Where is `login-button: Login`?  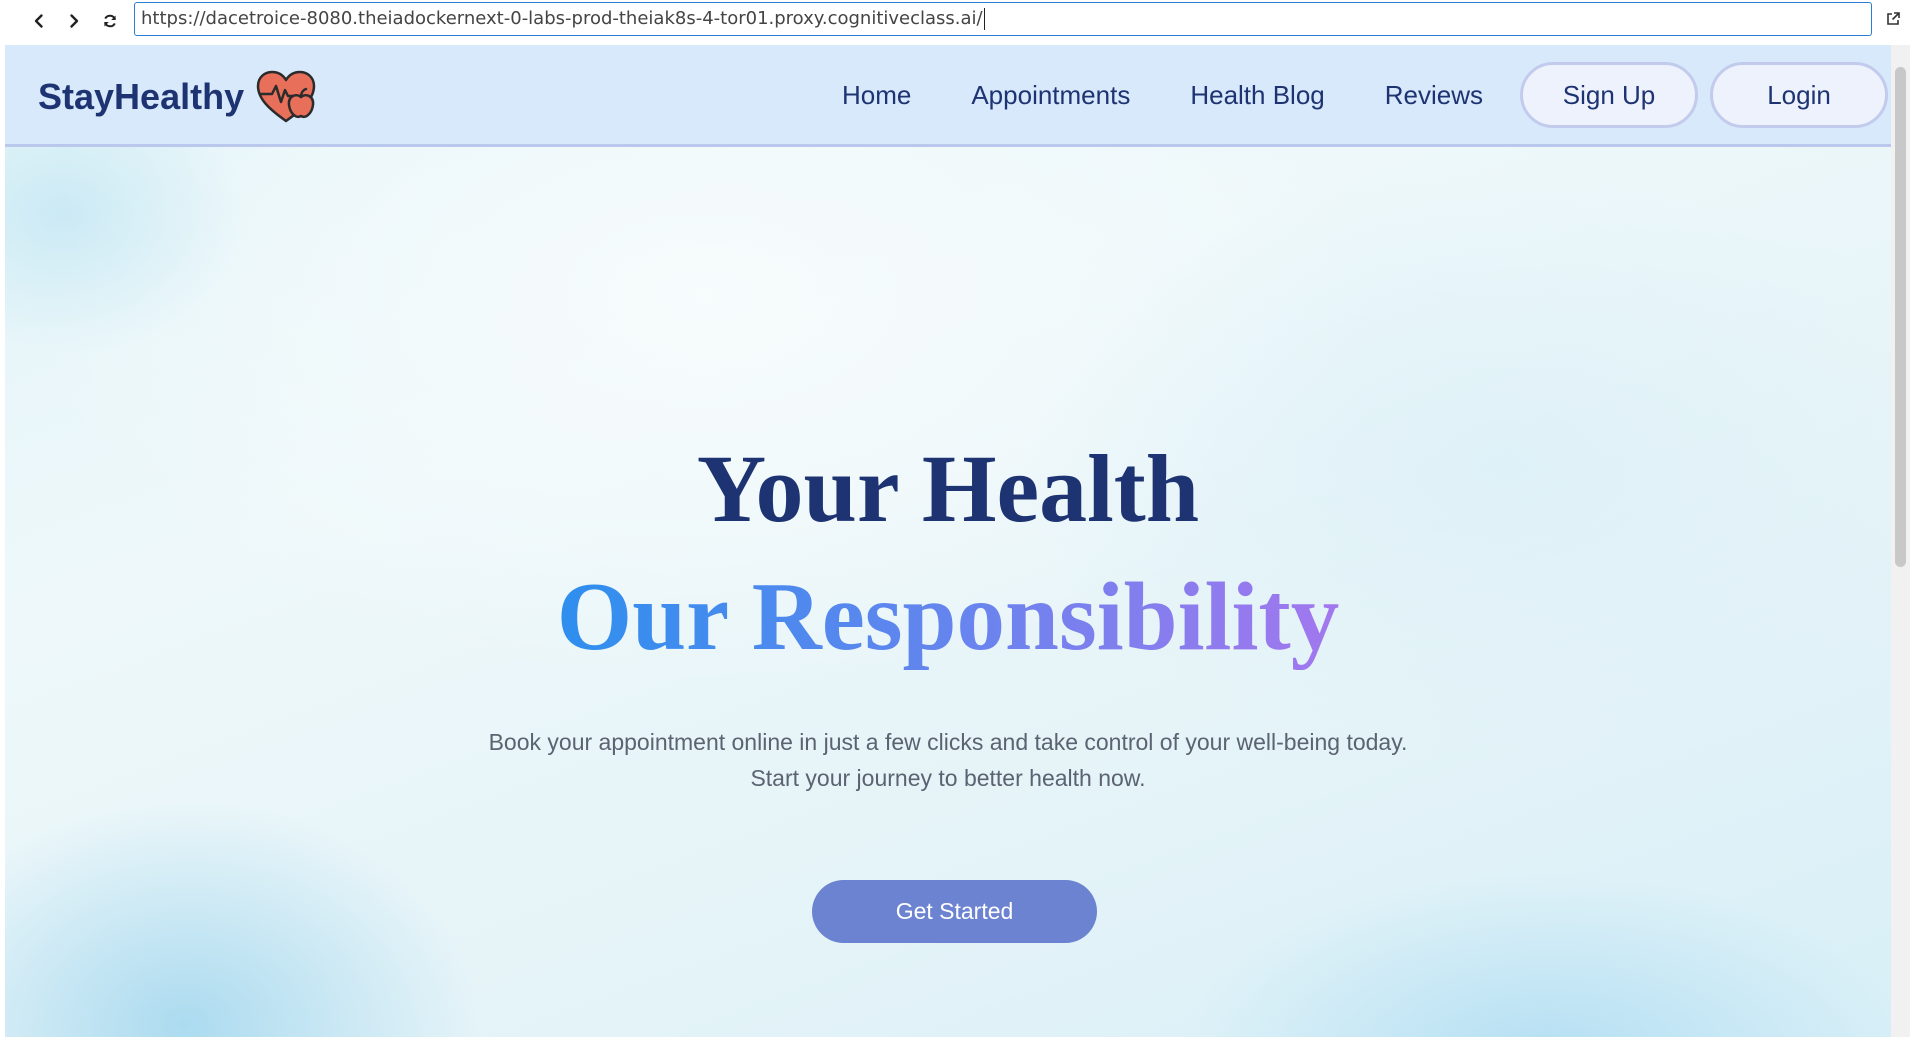
login-button: Login is located at coordinates (1799, 95).